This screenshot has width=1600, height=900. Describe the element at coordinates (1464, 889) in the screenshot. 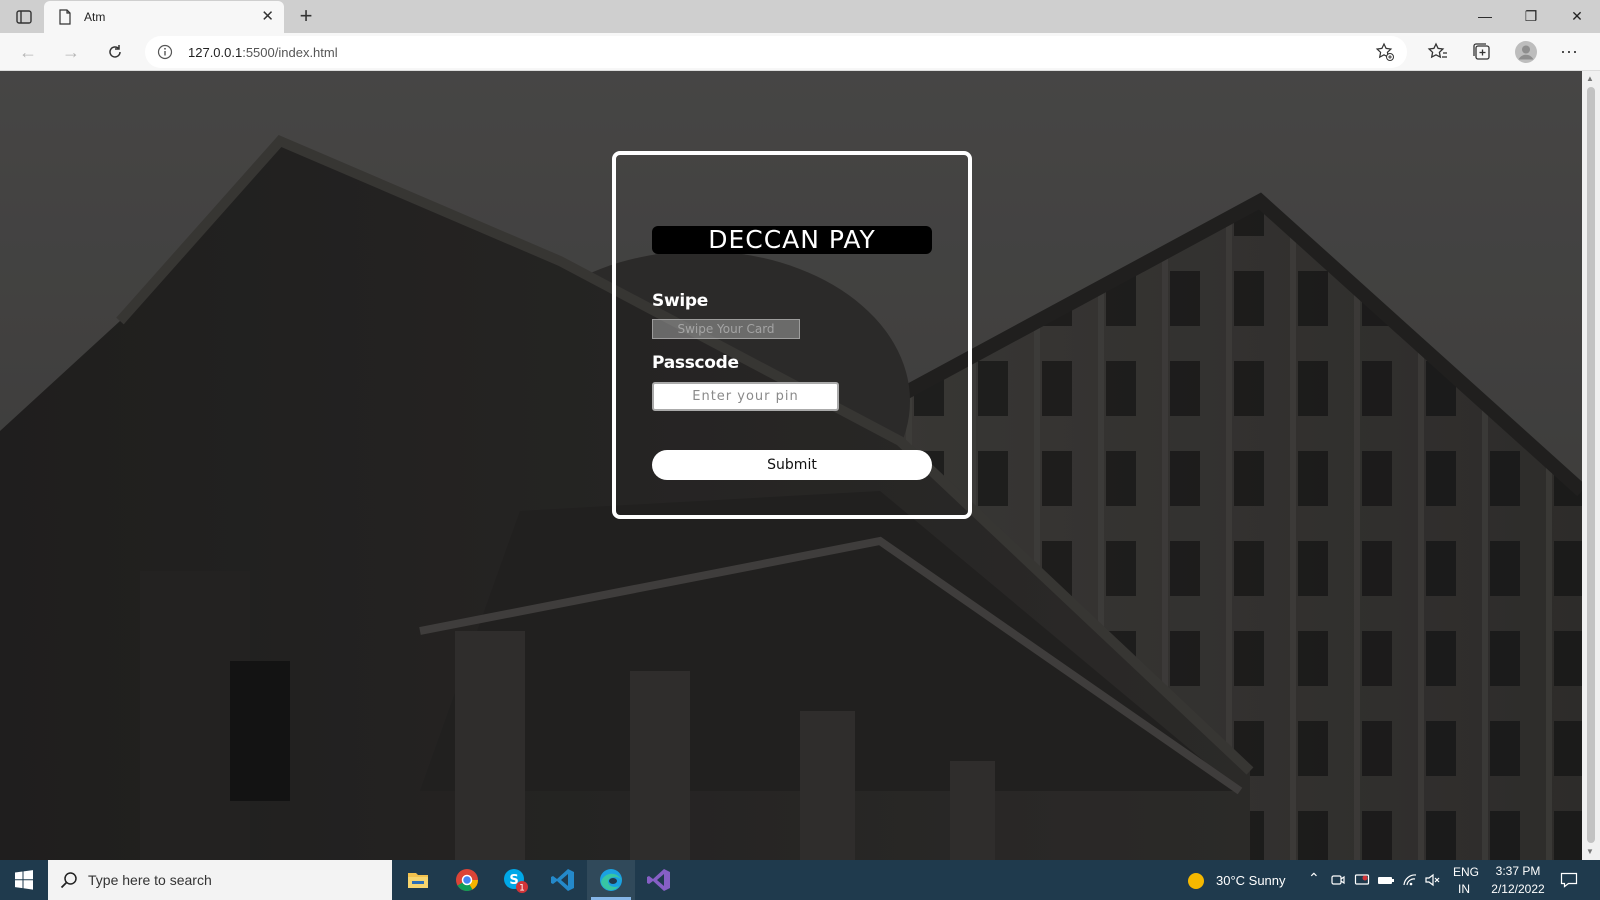

I see `language-bottom: IN` at that location.